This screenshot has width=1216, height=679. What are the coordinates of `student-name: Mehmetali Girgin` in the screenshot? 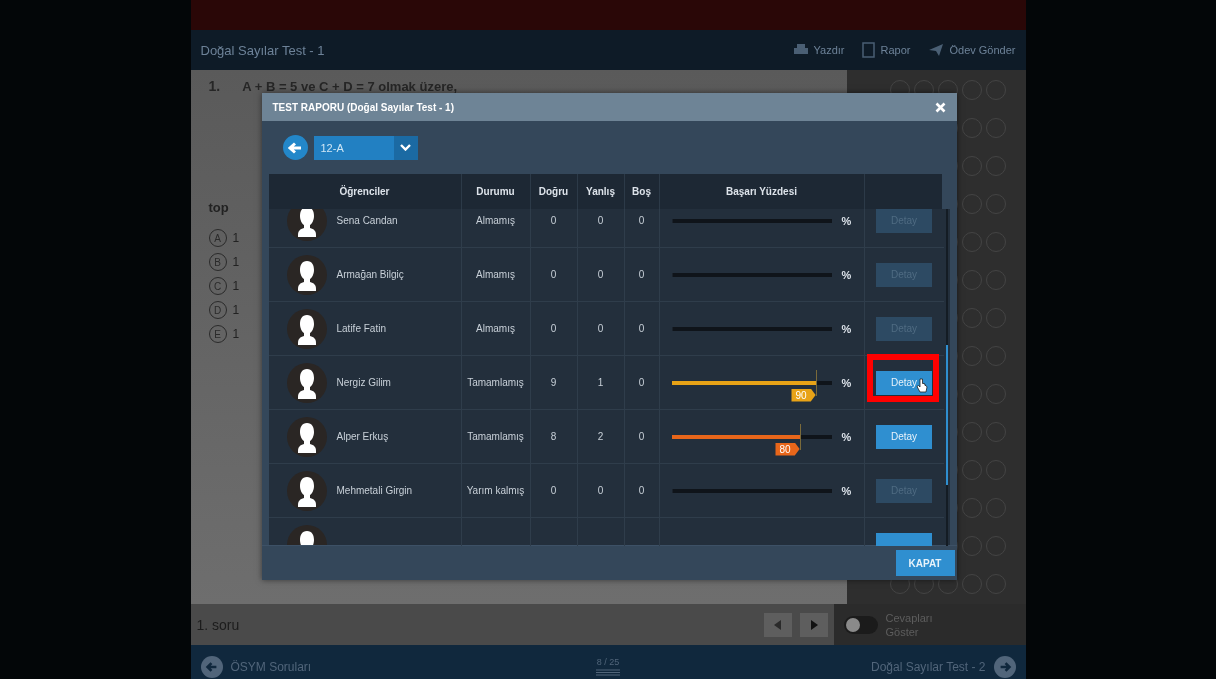 It's located at (374, 490).